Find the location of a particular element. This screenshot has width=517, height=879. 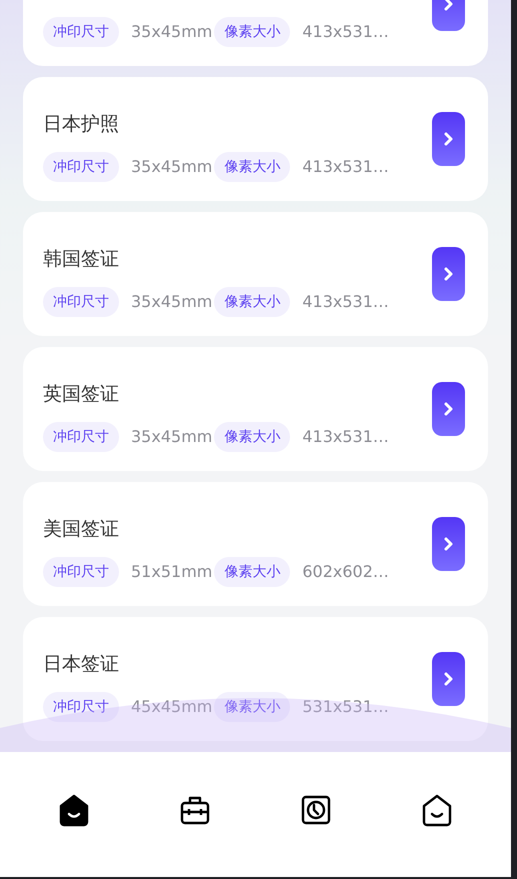

card-title: 英国签证 is located at coordinates (81, 394).